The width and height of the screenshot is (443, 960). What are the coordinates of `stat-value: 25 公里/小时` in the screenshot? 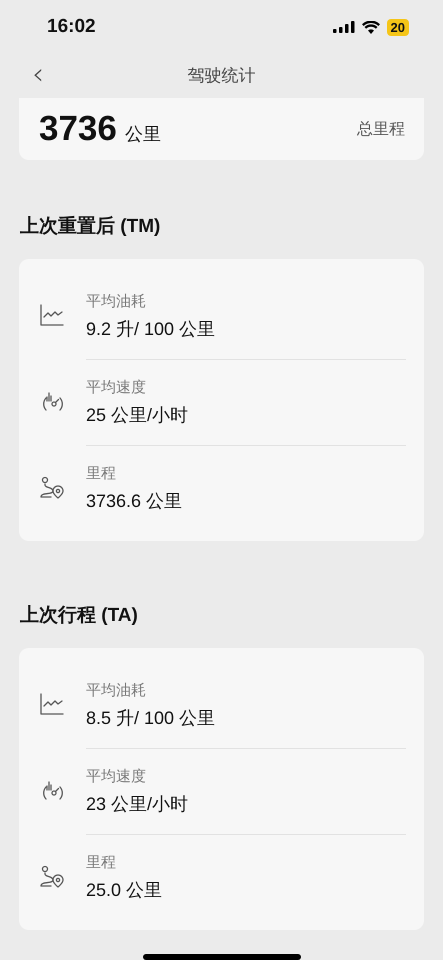 It's located at (138, 416).